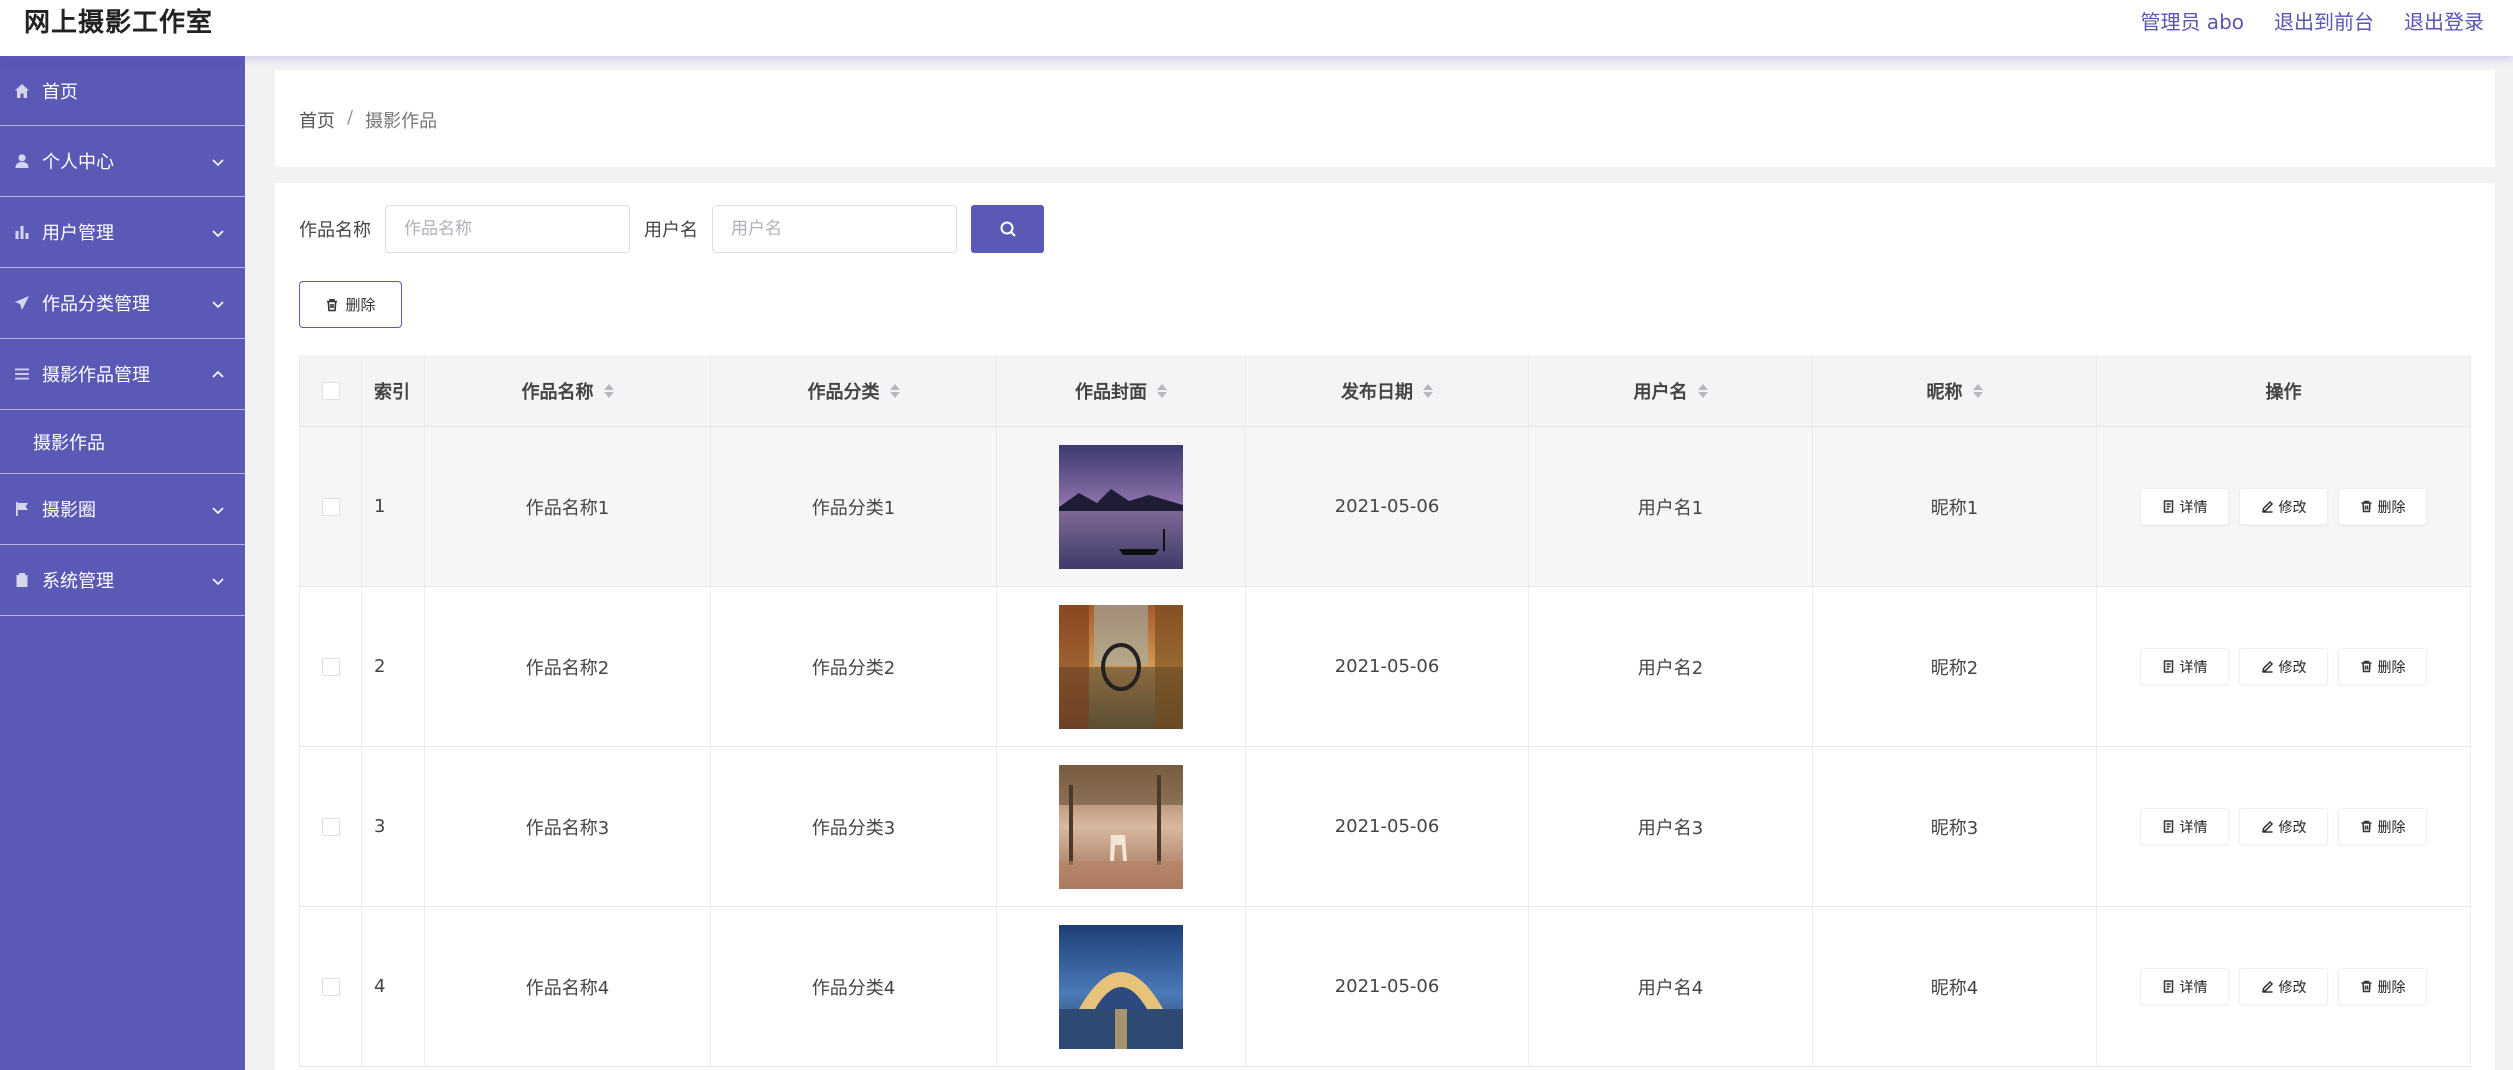  I want to click on sidebar-item-circle: 摄影圈, so click(122, 509).